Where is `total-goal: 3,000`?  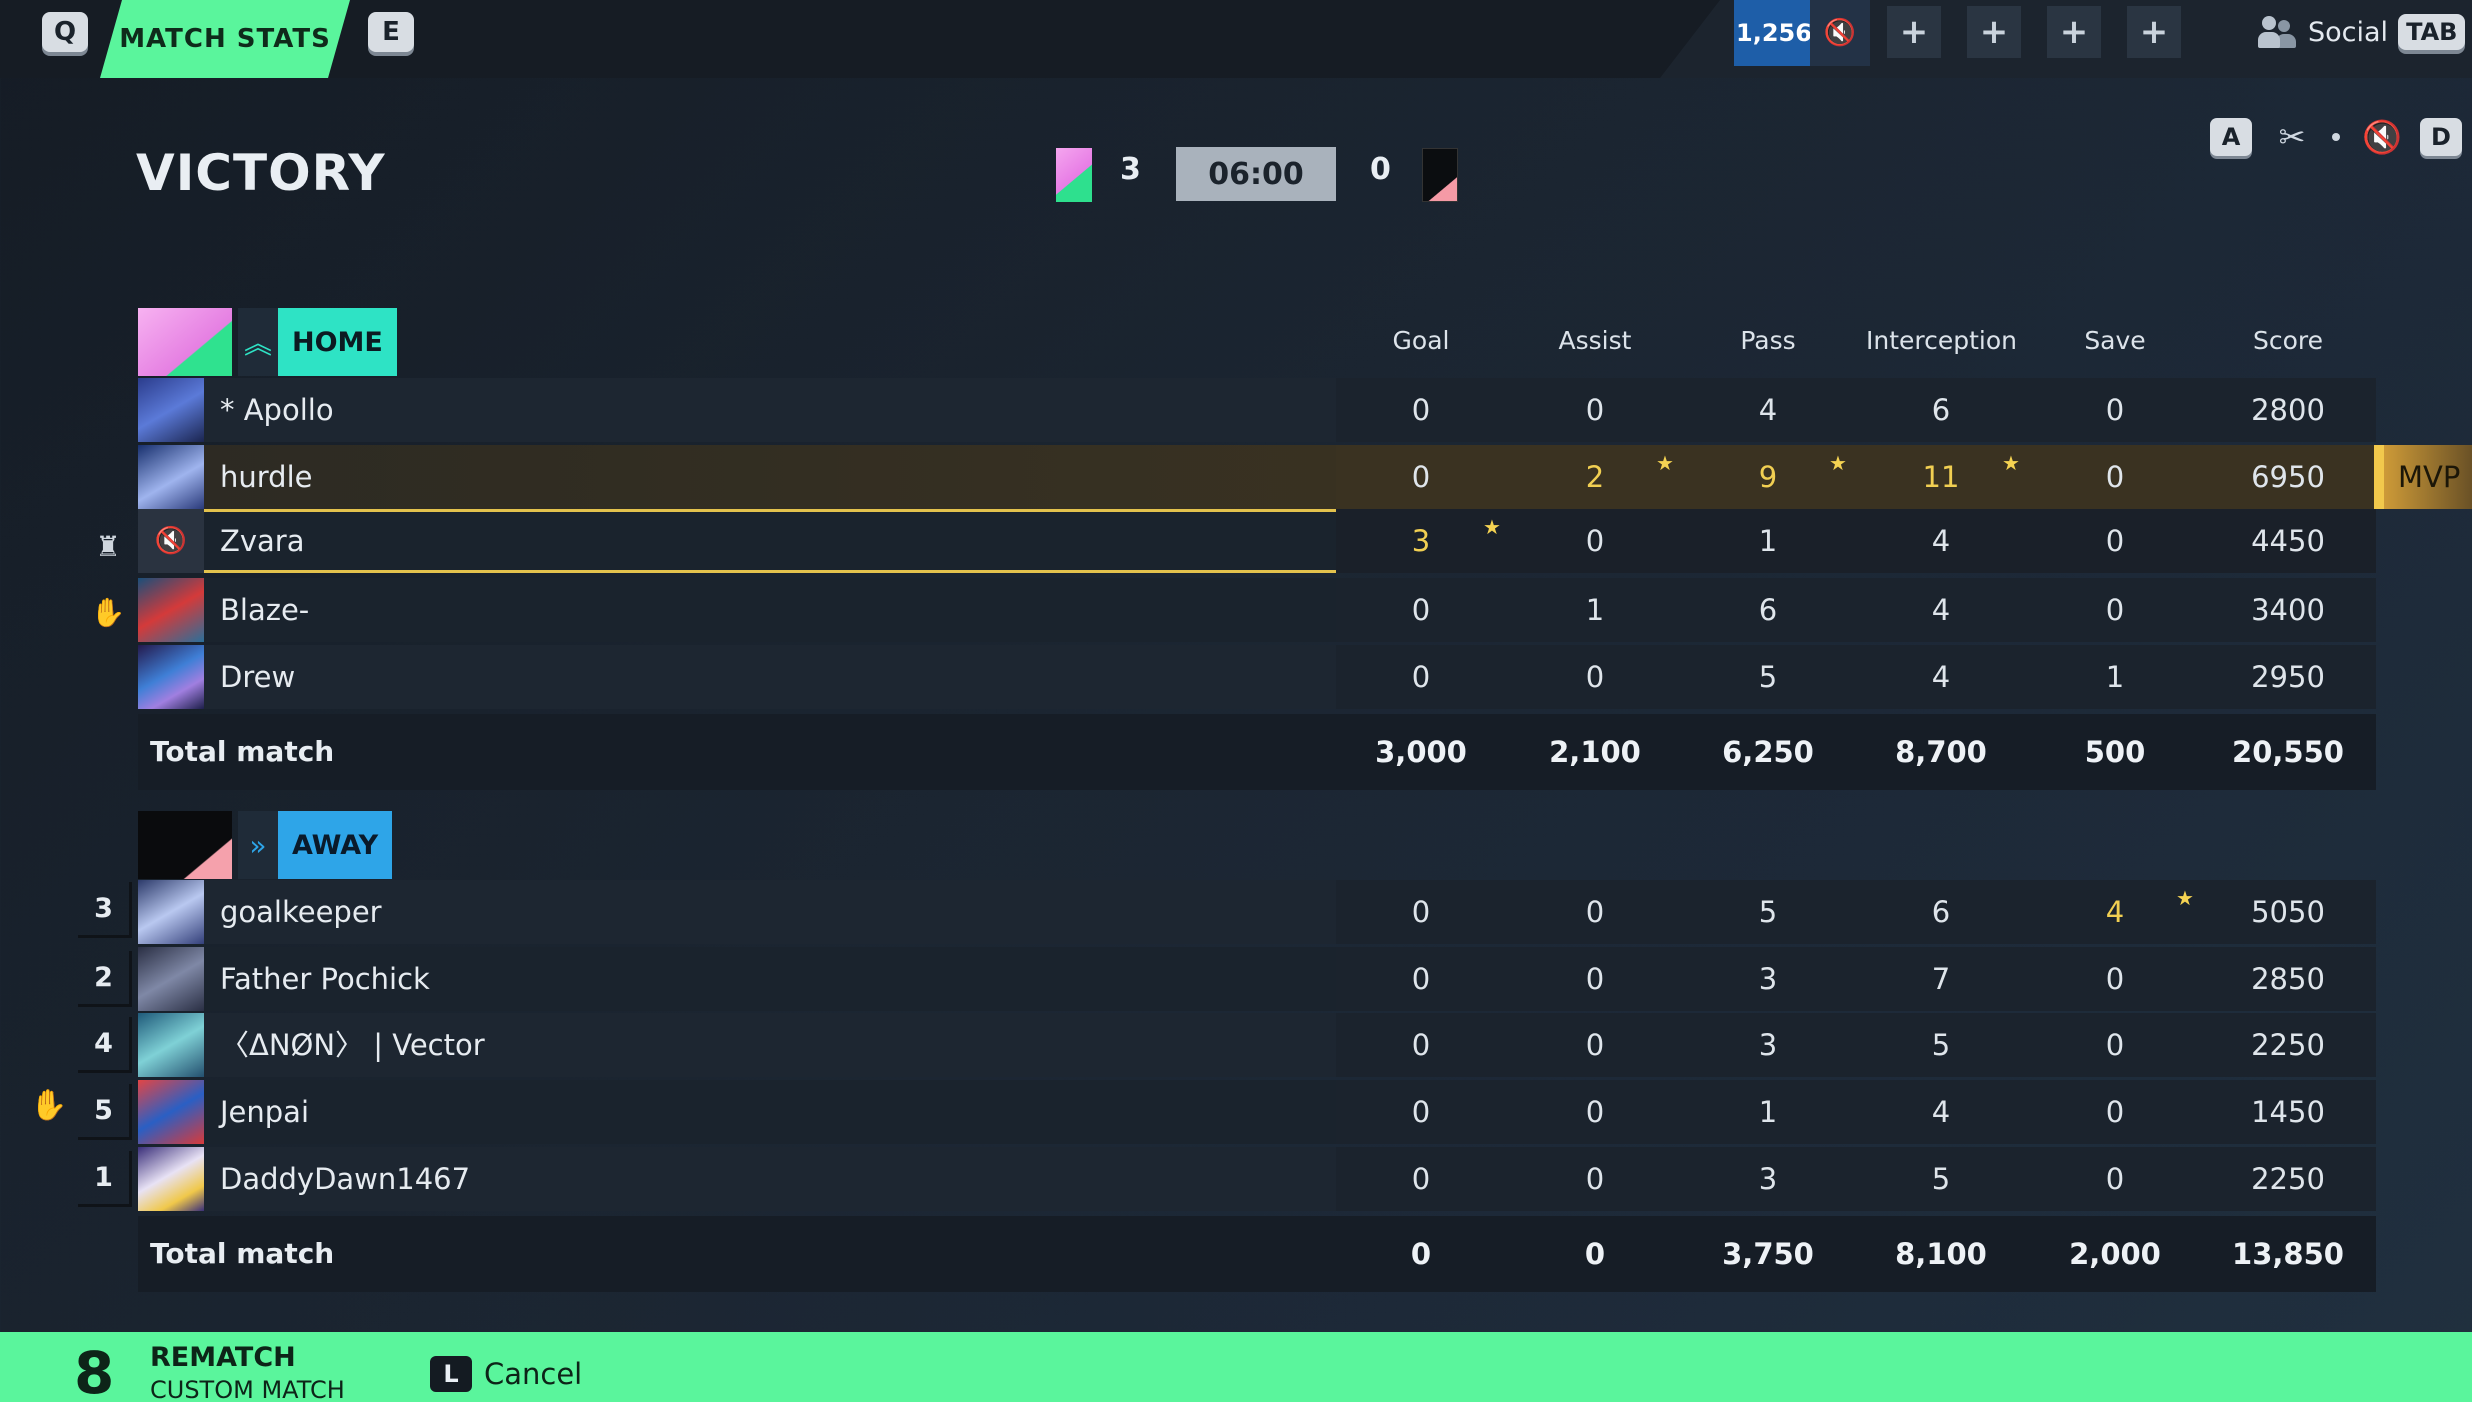
total-goal: 3,000 is located at coordinates (1421, 752).